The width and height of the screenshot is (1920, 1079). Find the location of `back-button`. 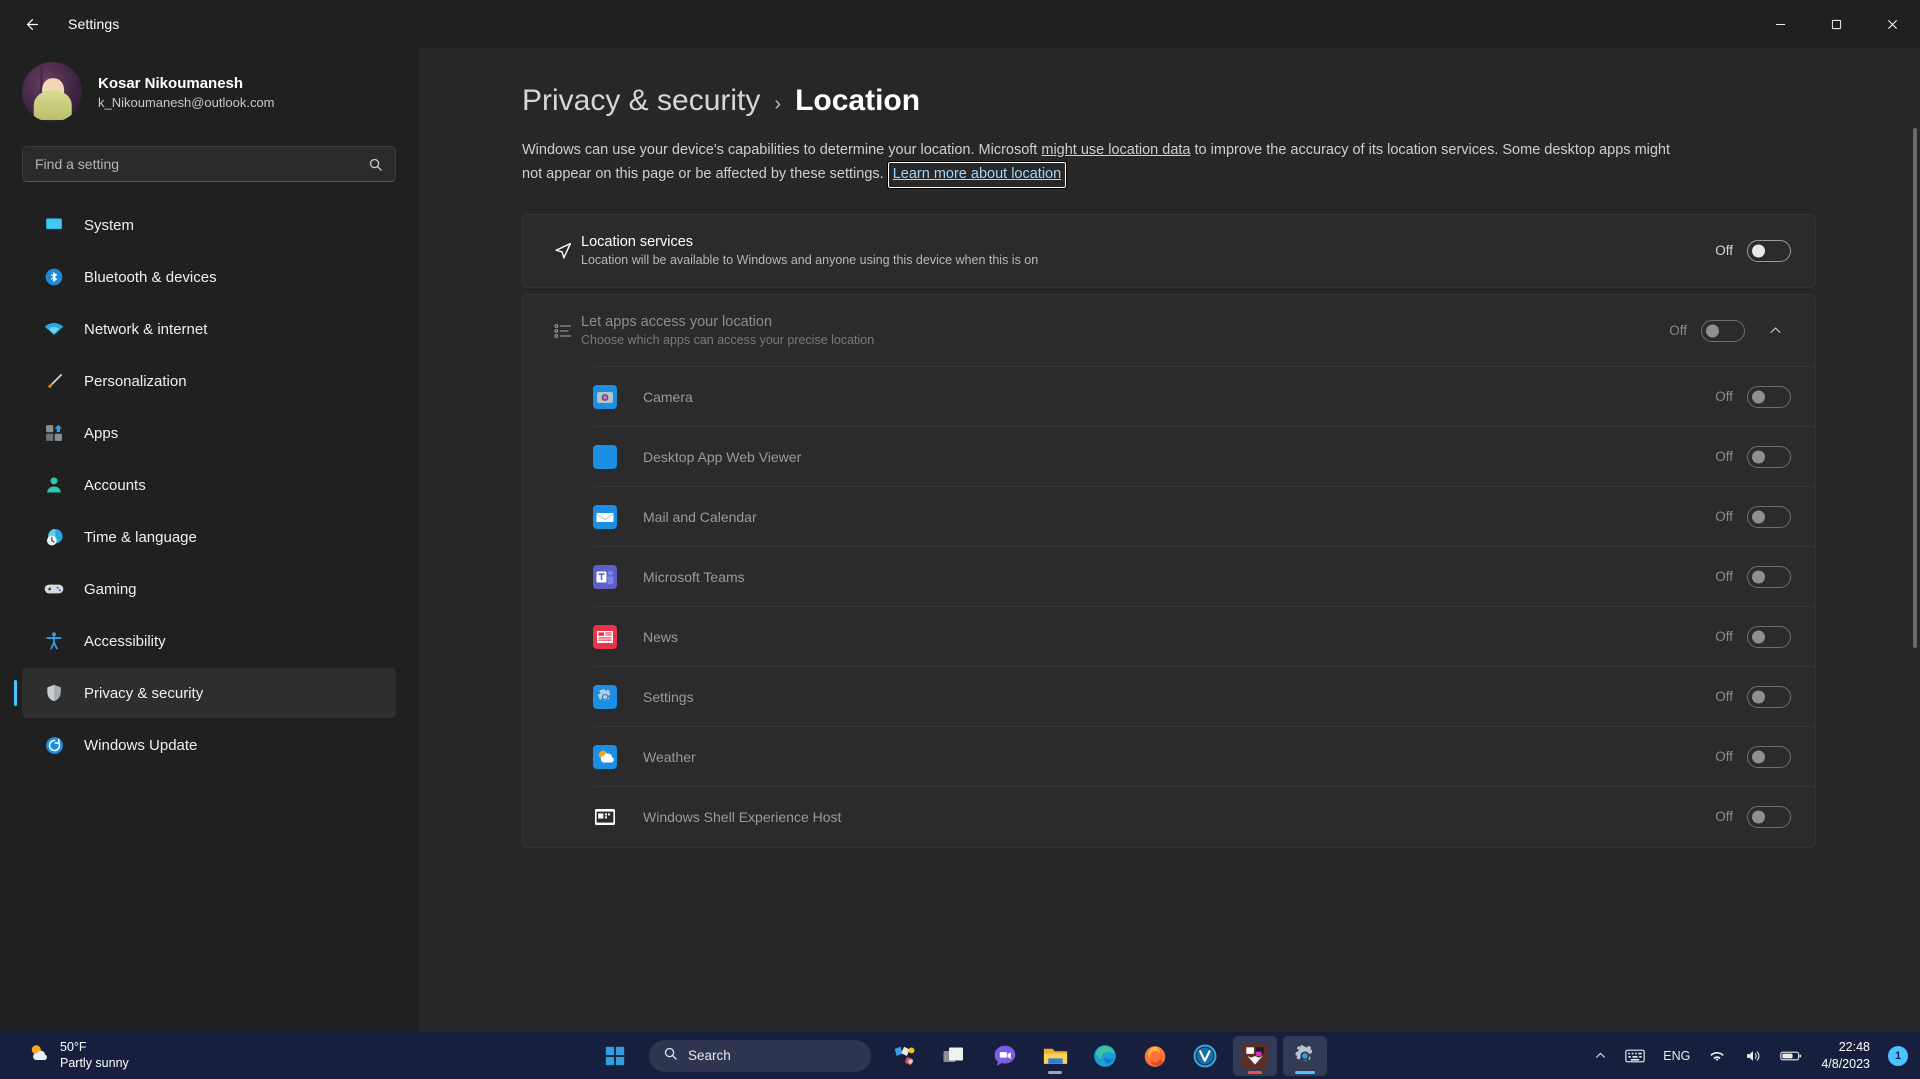

back-button is located at coordinates (32, 24).